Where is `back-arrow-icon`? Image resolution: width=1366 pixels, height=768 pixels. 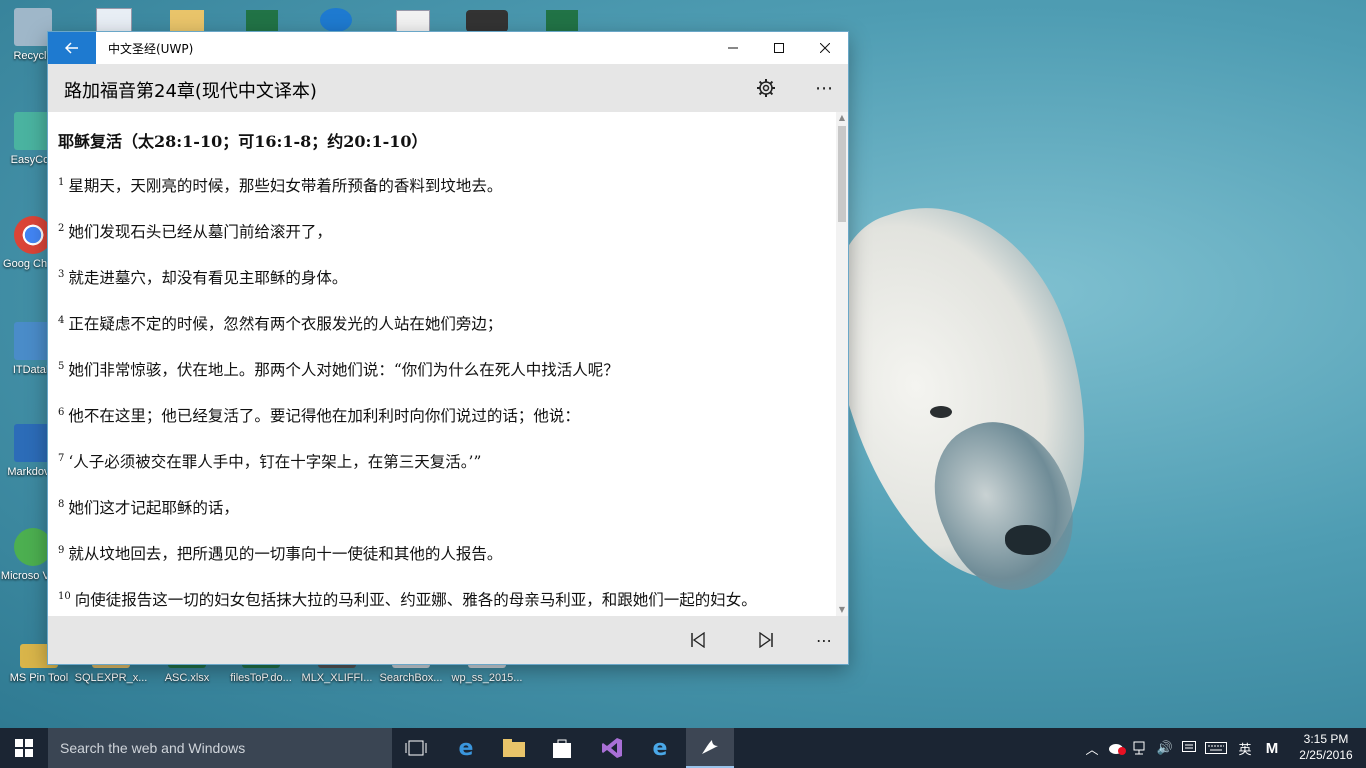
back-arrow-icon is located at coordinates (71, 48).